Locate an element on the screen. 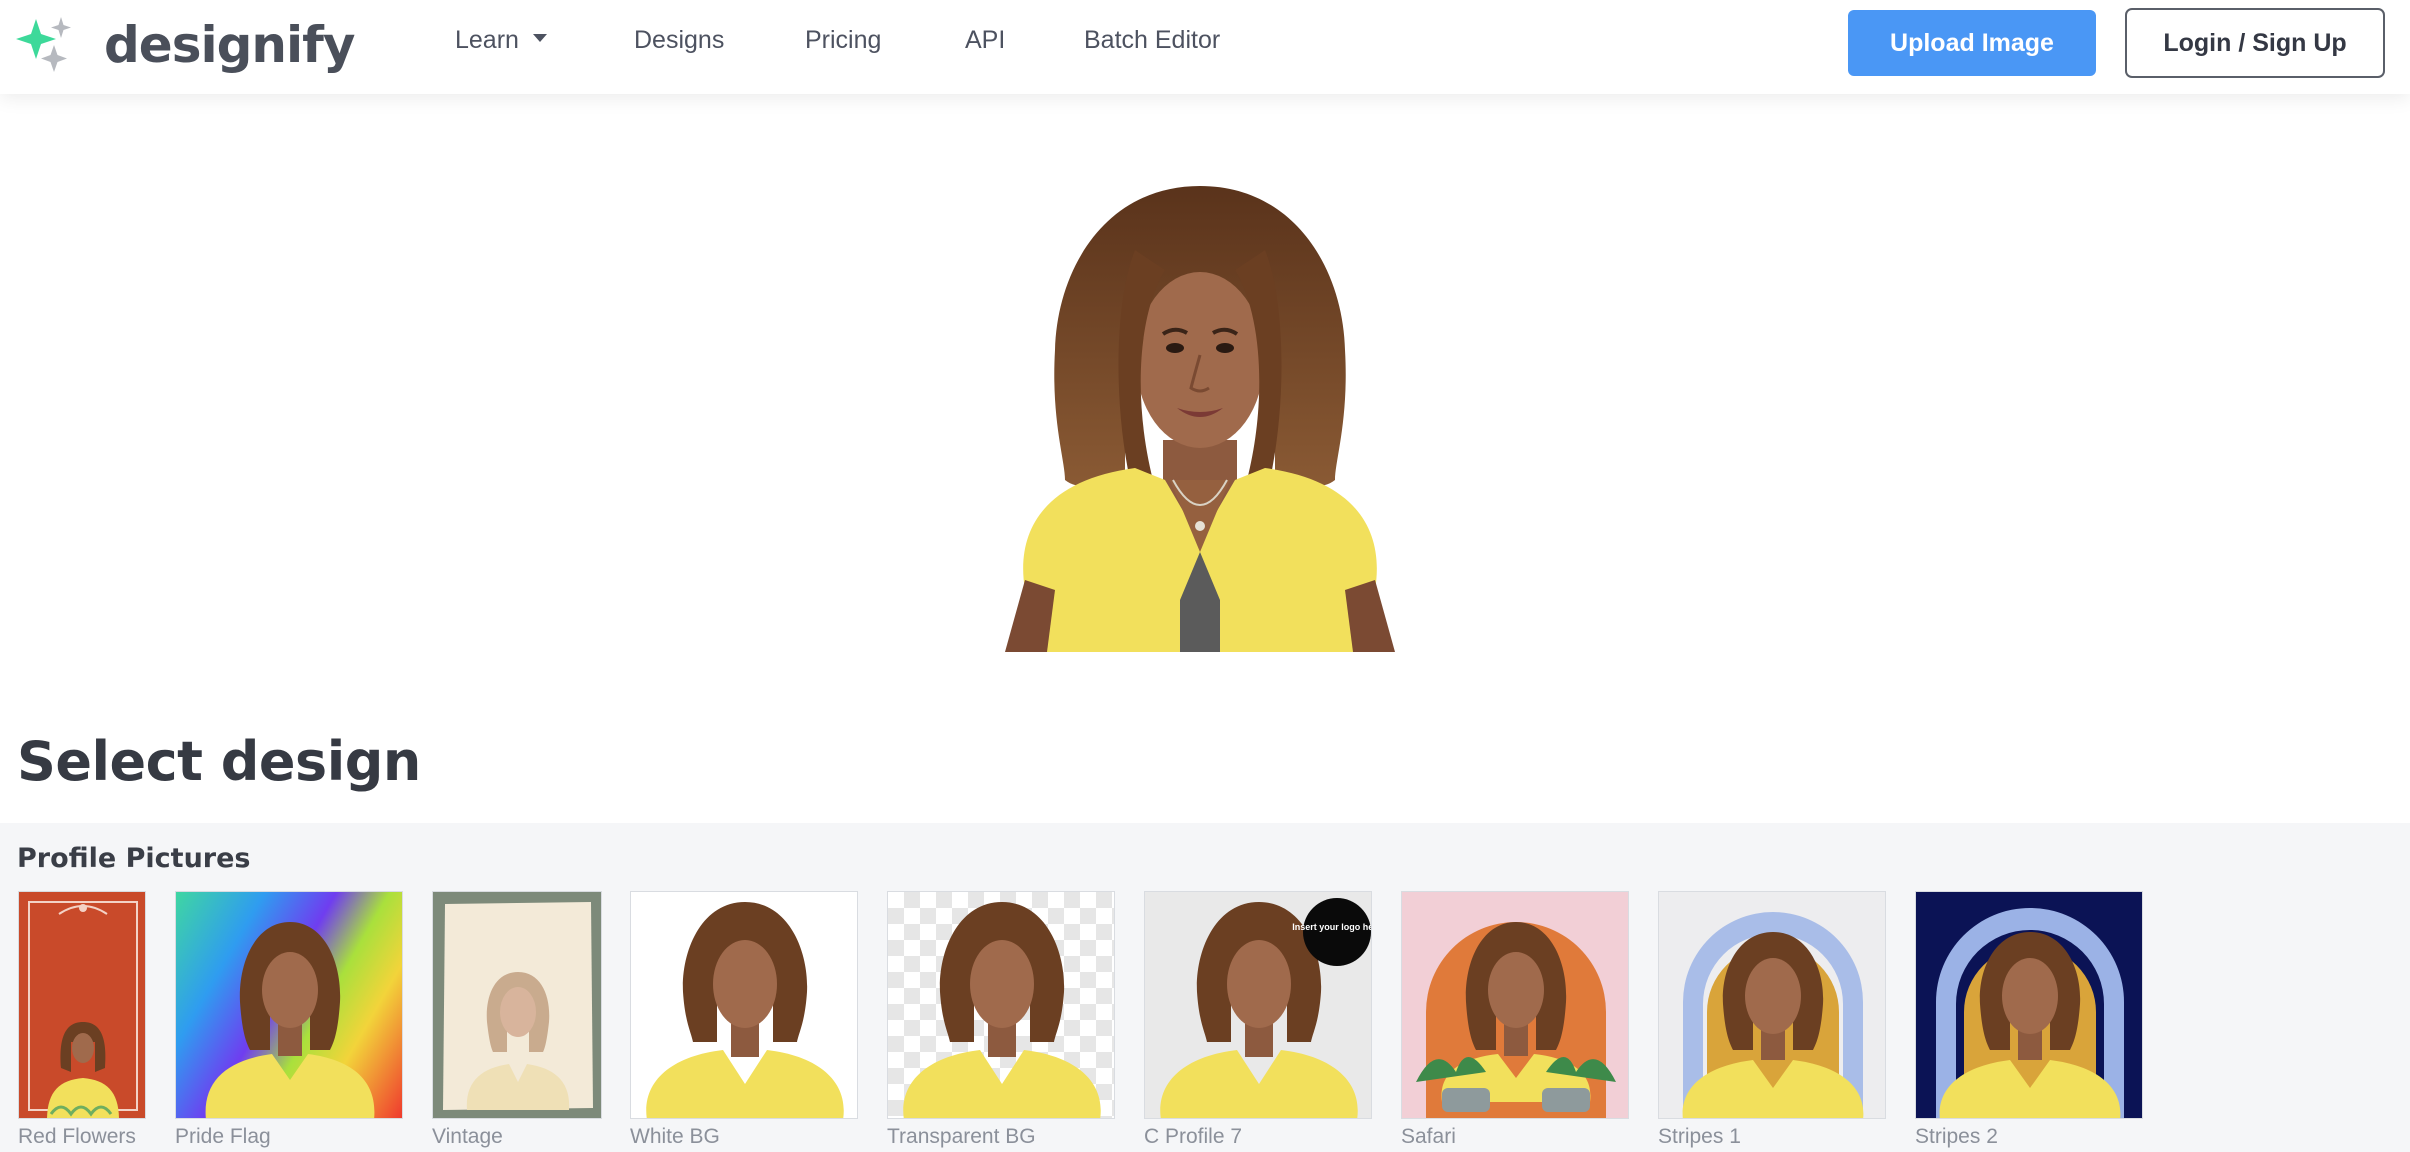  nav-learn: Learn is located at coordinates (501, 40).